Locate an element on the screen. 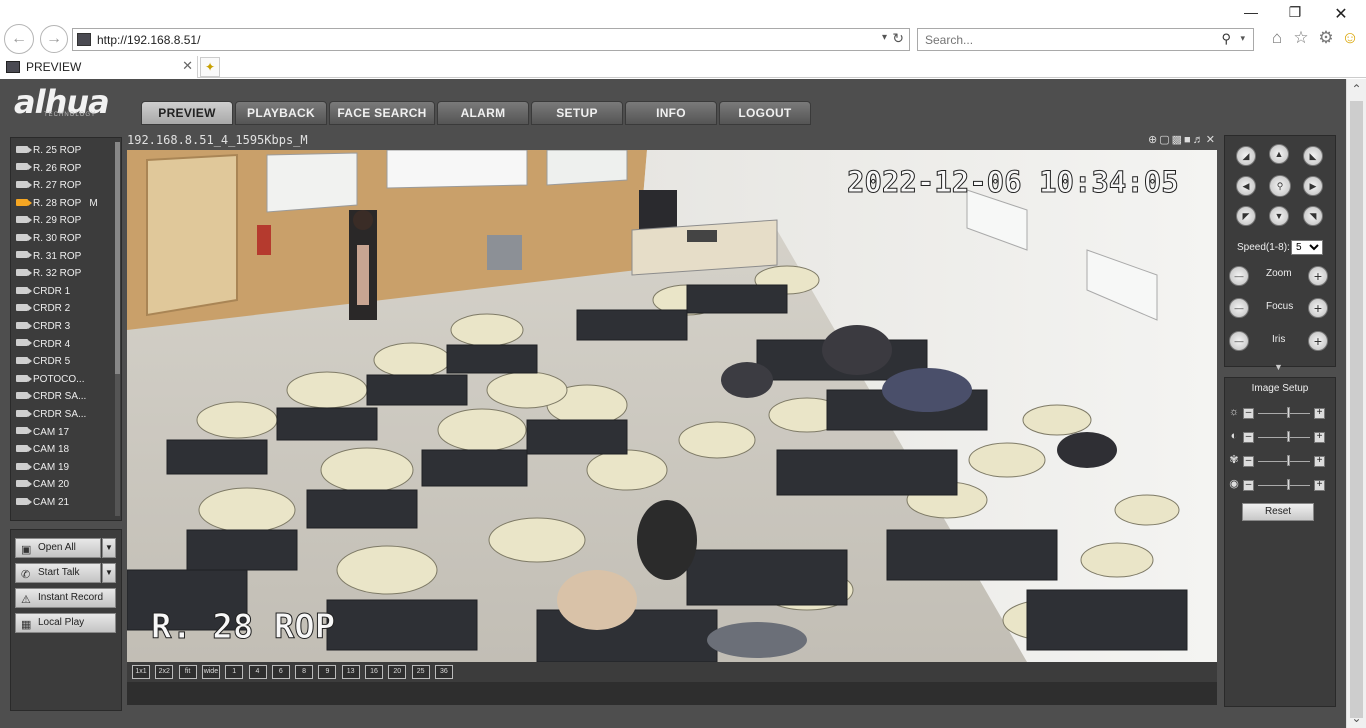 Image resolution: width=1366 pixels, height=728 pixels. home-icon: ⌂ is located at coordinates (1277, 38).